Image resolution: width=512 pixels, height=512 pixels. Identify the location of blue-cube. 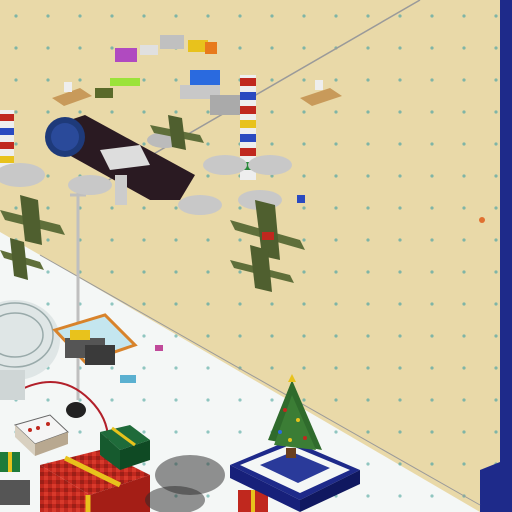
(301, 199).